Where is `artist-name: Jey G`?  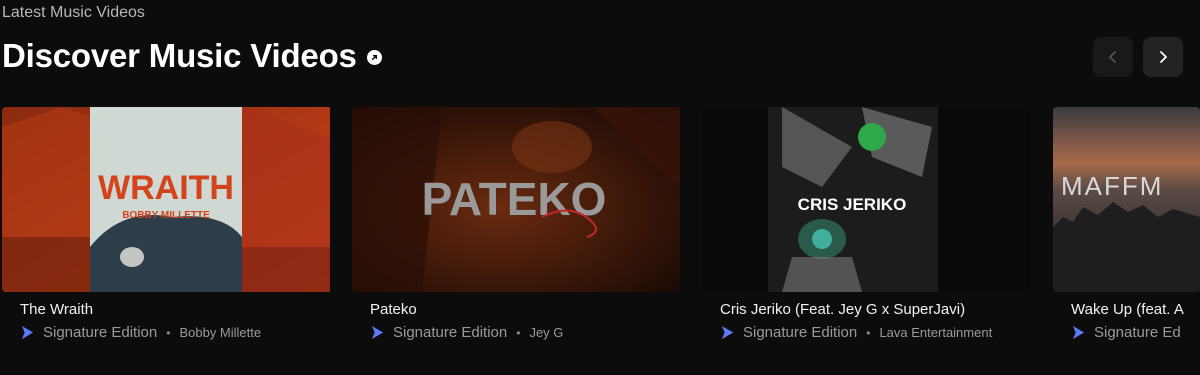
artist-name: Jey G is located at coordinates (546, 332).